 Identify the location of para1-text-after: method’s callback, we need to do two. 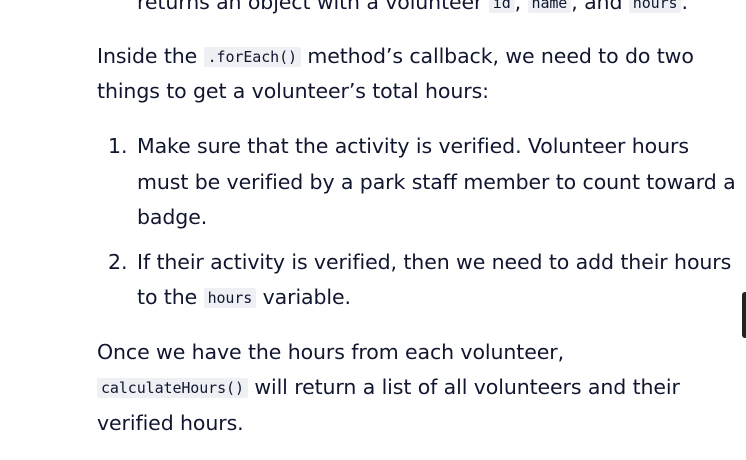
(500, 56).